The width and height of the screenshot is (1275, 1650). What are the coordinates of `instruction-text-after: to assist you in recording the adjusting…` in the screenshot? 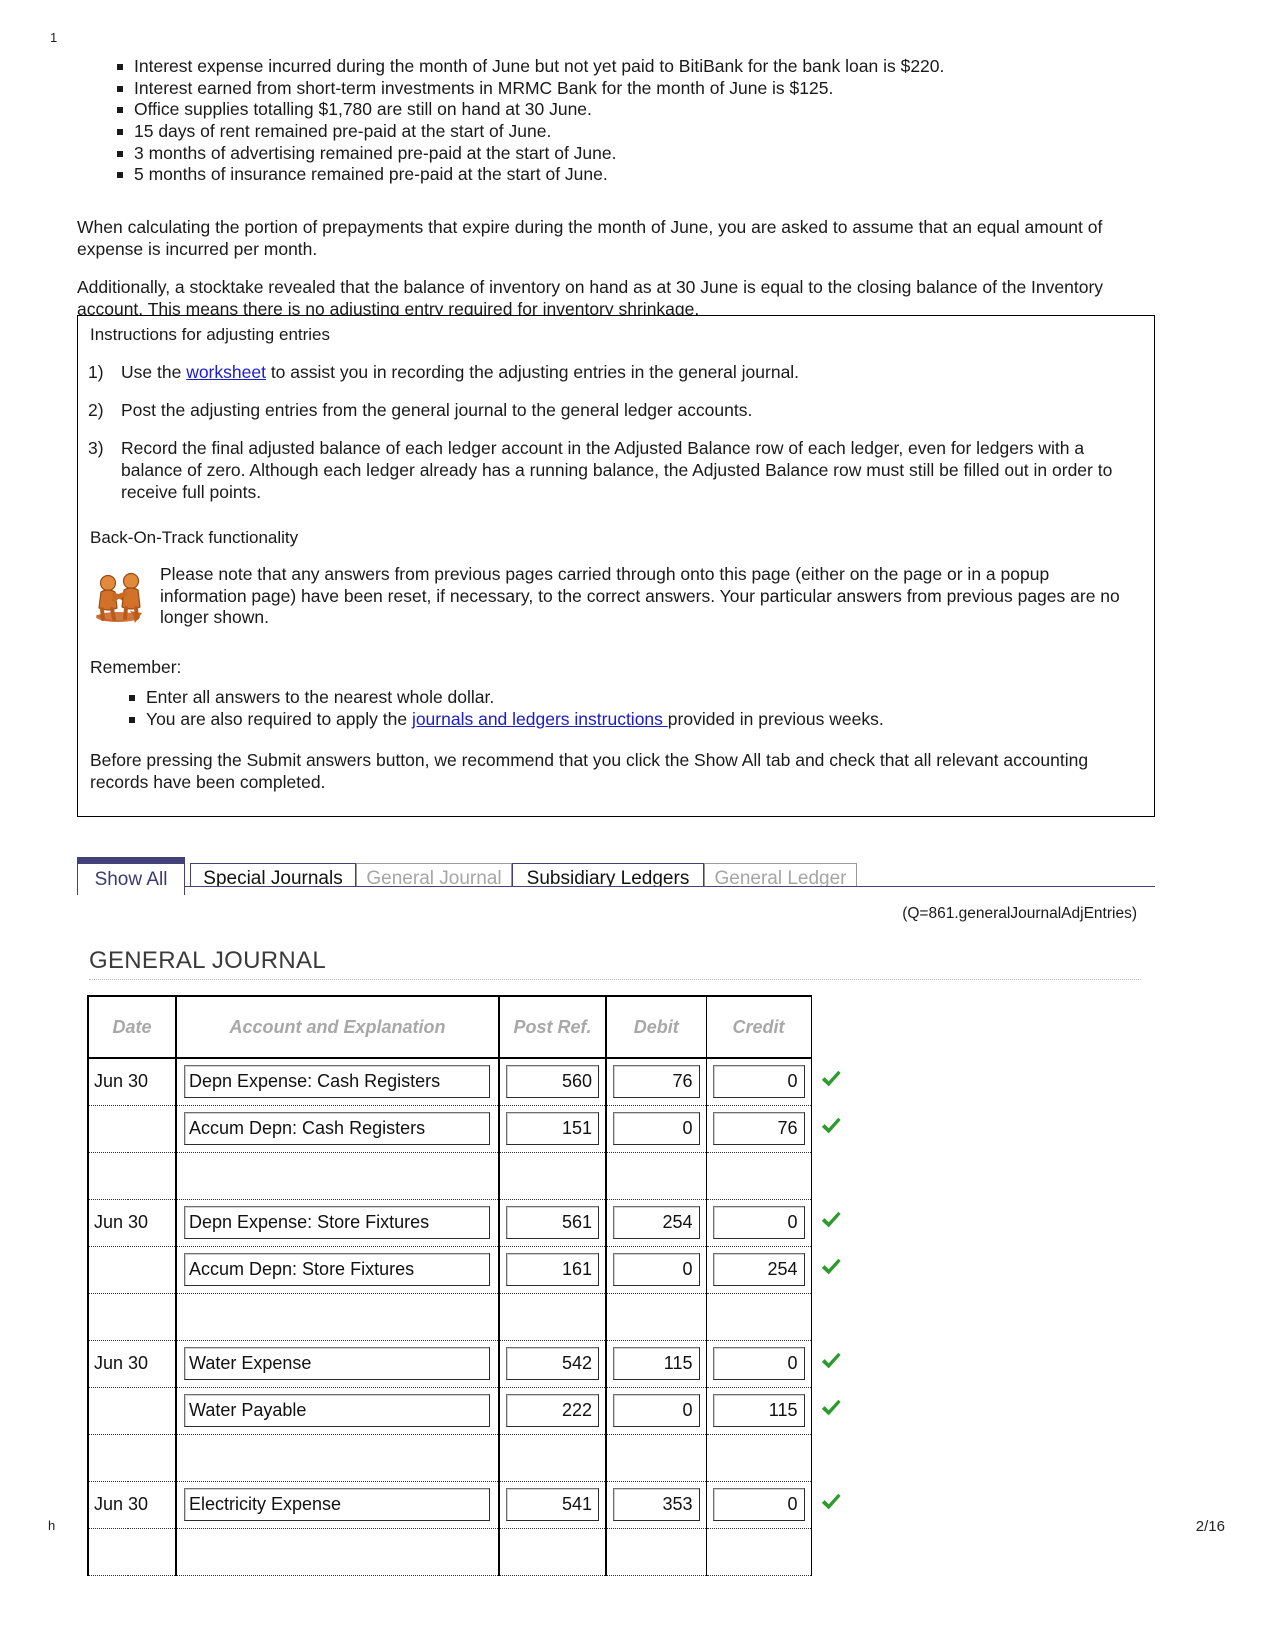 It's located at (532, 372).